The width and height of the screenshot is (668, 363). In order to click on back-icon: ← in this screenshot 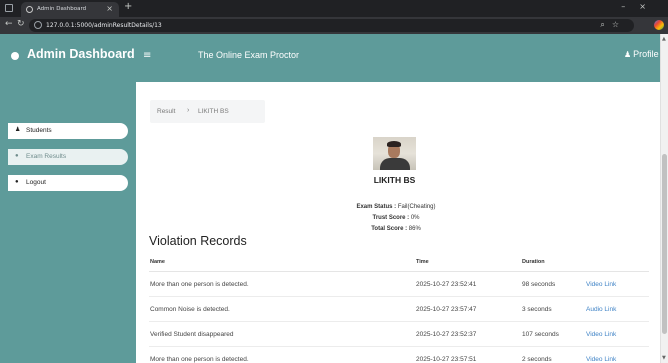, I will do `click(9, 24)`.